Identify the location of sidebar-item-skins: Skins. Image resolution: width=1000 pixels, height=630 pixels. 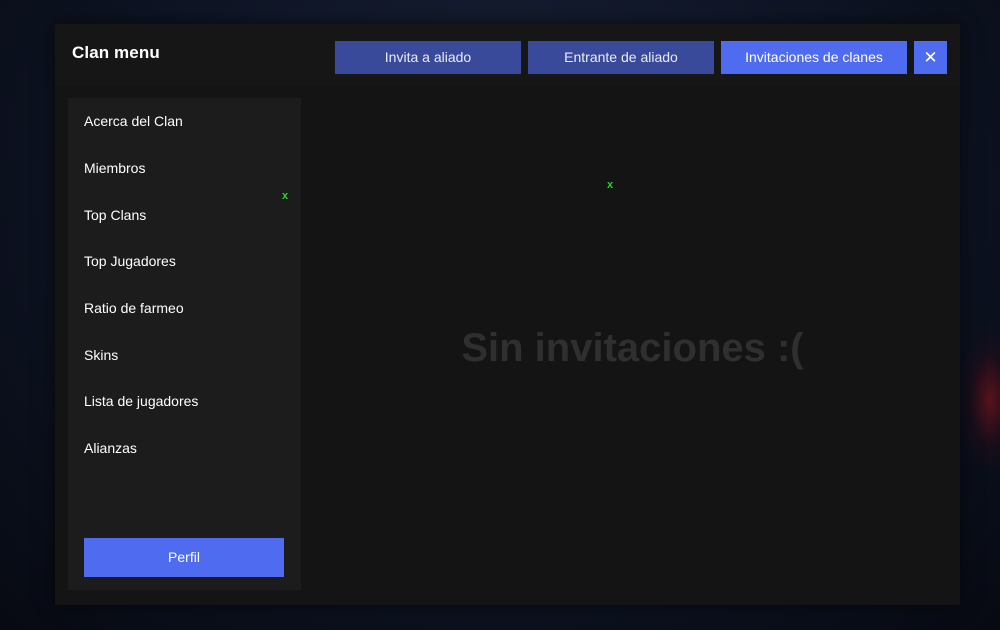
(101, 355).